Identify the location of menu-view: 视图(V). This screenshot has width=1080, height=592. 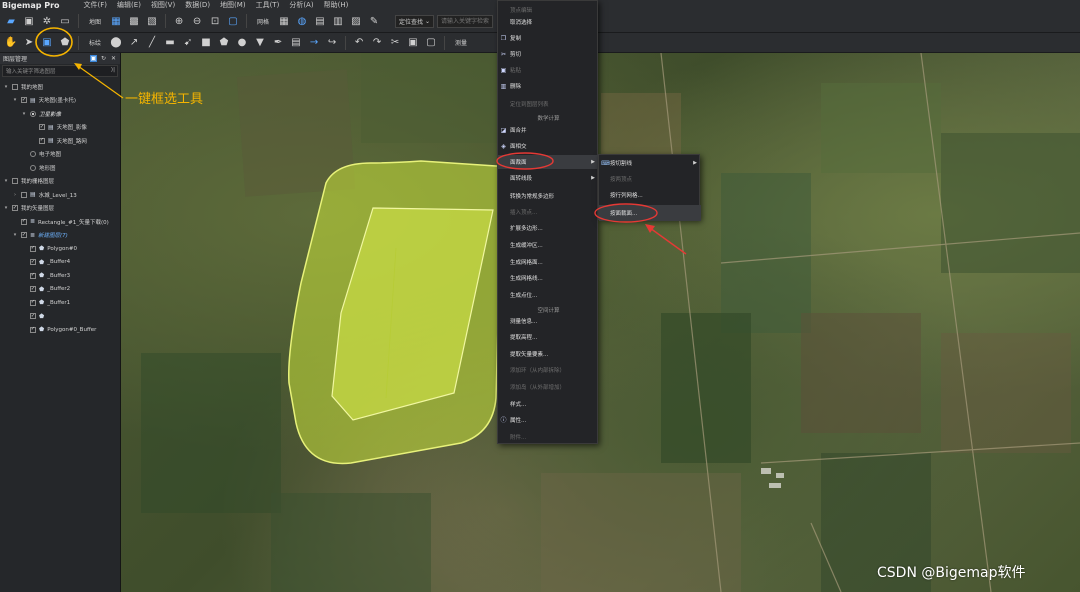
(163, 5).